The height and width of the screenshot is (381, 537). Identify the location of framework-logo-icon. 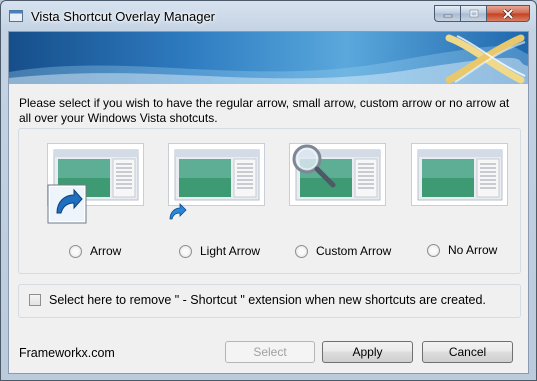
(485, 59).